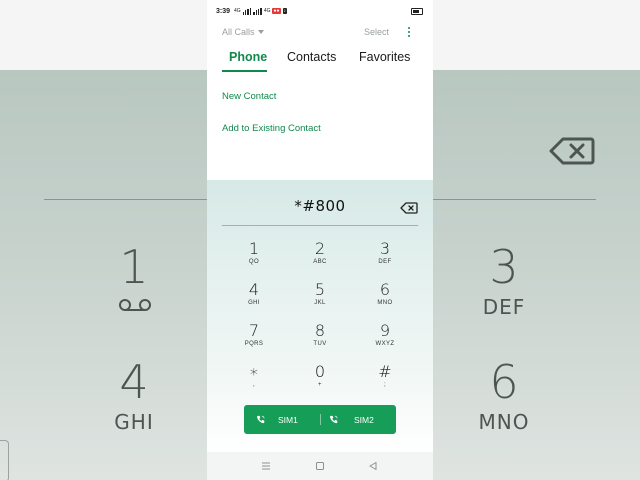 This screenshot has width=640, height=480. Describe the element at coordinates (254, 385) in the screenshot. I see `key-letters: ,` at that location.